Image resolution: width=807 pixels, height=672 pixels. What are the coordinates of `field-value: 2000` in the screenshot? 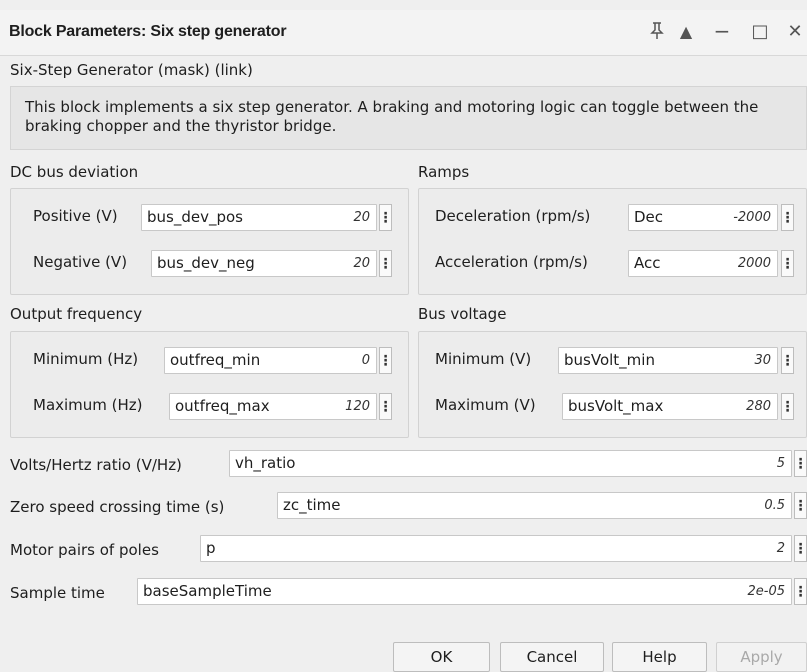 It's located at (754, 263).